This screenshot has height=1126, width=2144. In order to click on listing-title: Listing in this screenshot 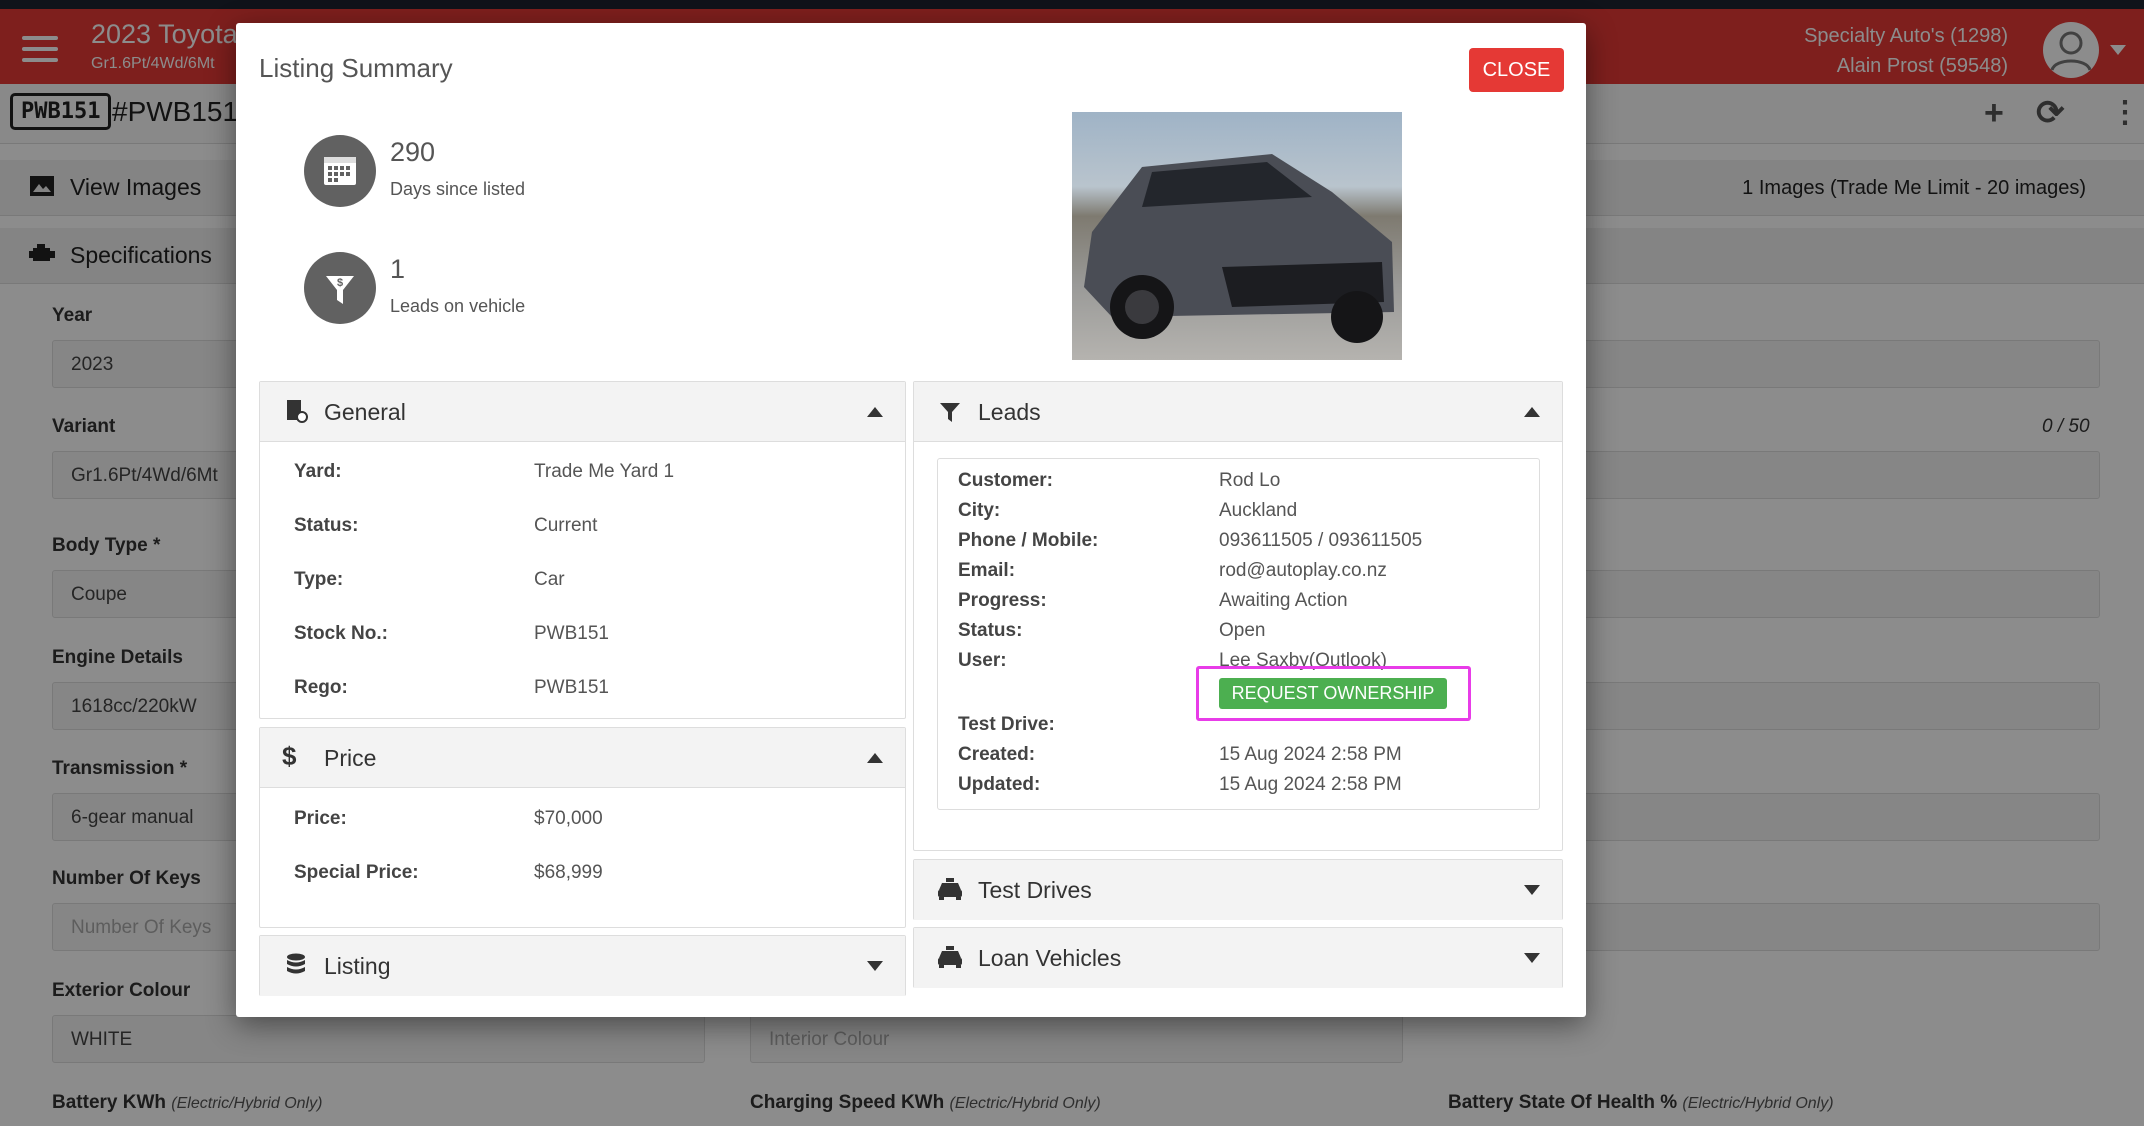, I will do `click(357, 966)`.